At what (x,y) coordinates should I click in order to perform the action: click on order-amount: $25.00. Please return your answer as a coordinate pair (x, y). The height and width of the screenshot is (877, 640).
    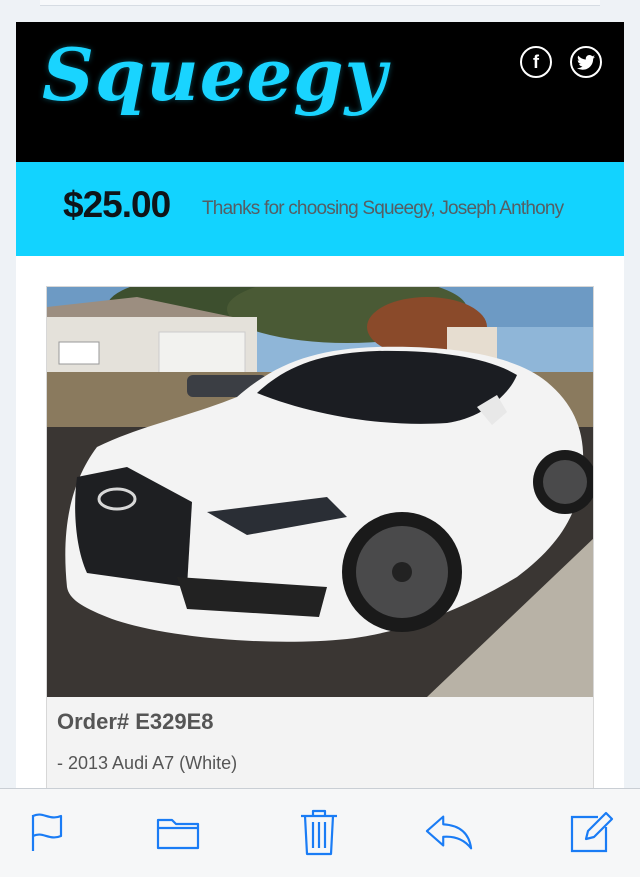
    Looking at the image, I should click on (117, 204).